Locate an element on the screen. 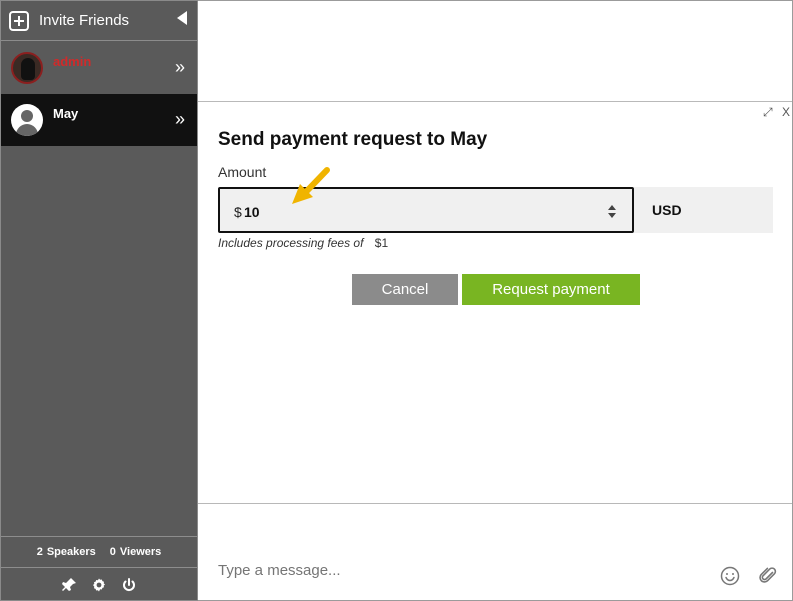  gear-icon is located at coordinates (99, 585).